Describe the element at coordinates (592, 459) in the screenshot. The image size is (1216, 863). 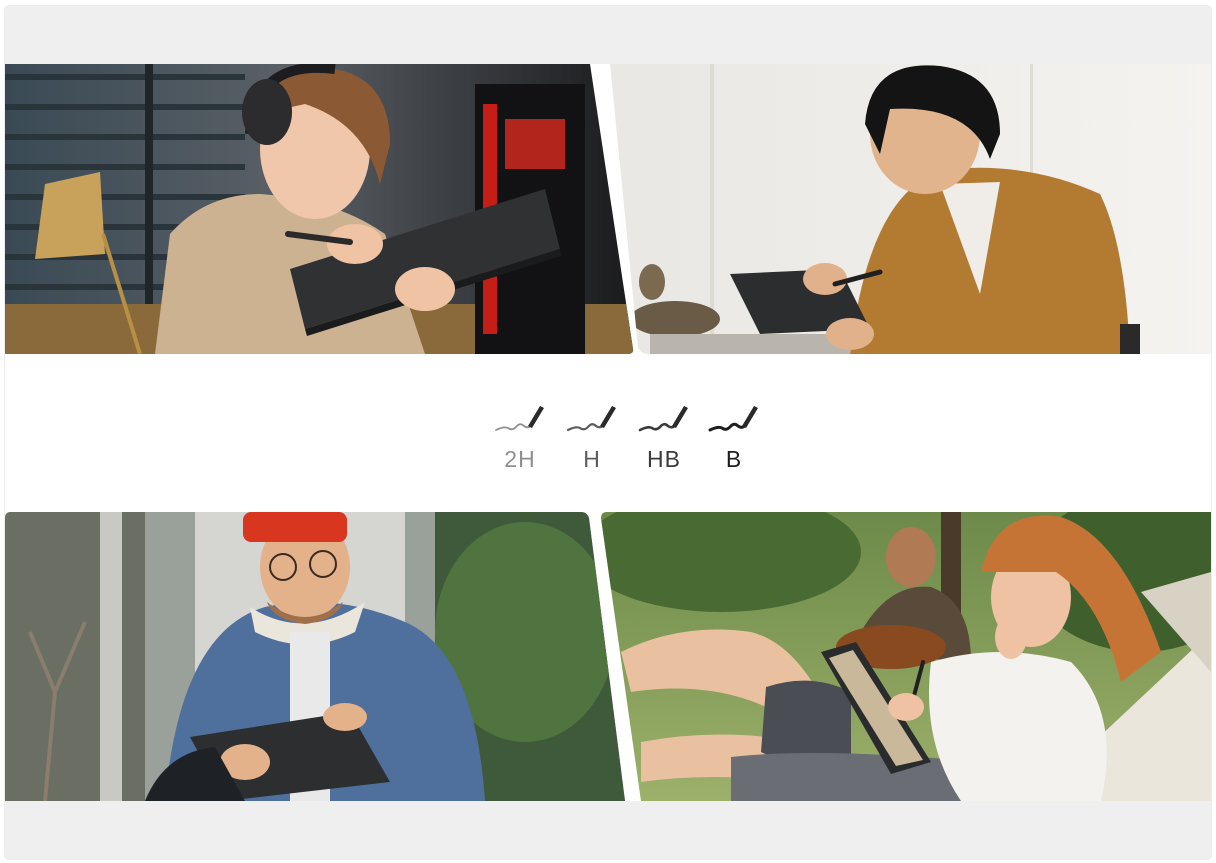
I see `grade-label: H` at that location.